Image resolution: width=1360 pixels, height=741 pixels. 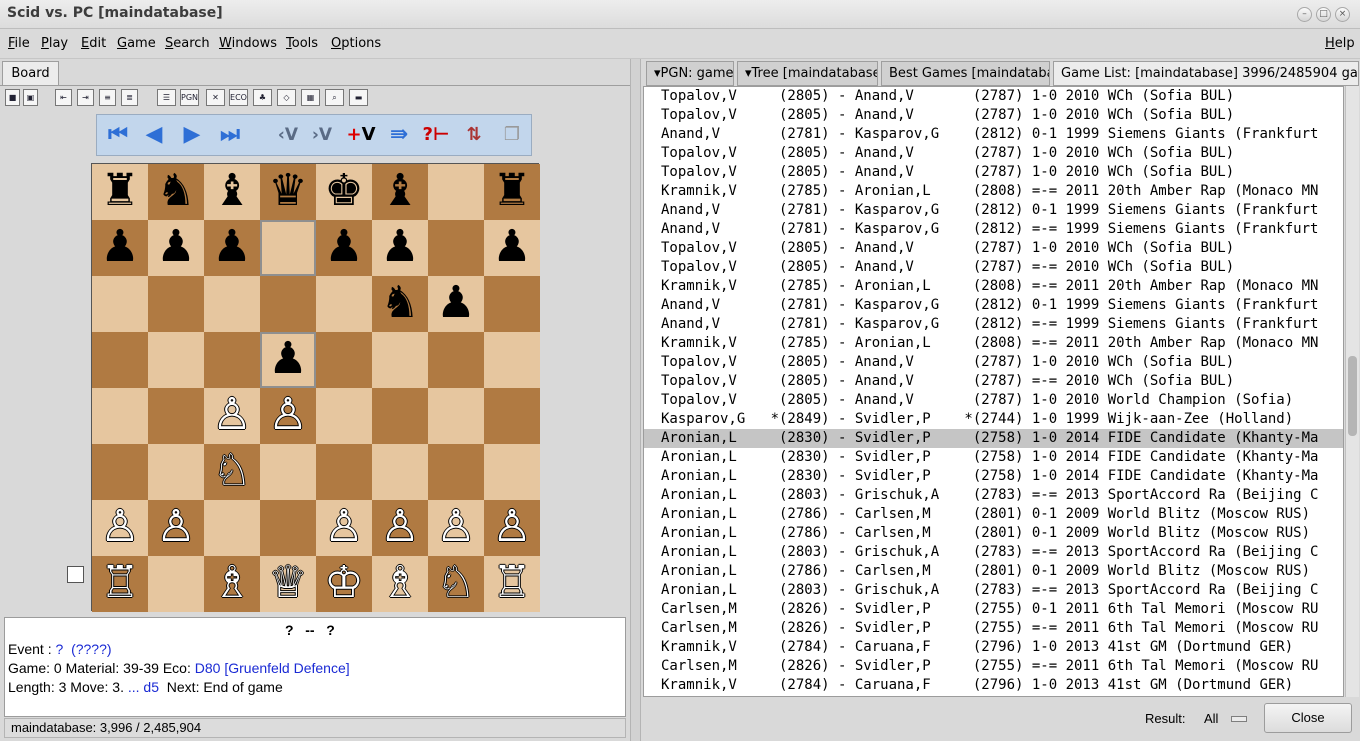 I want to click on square-a6, so click(x=120, y=304).